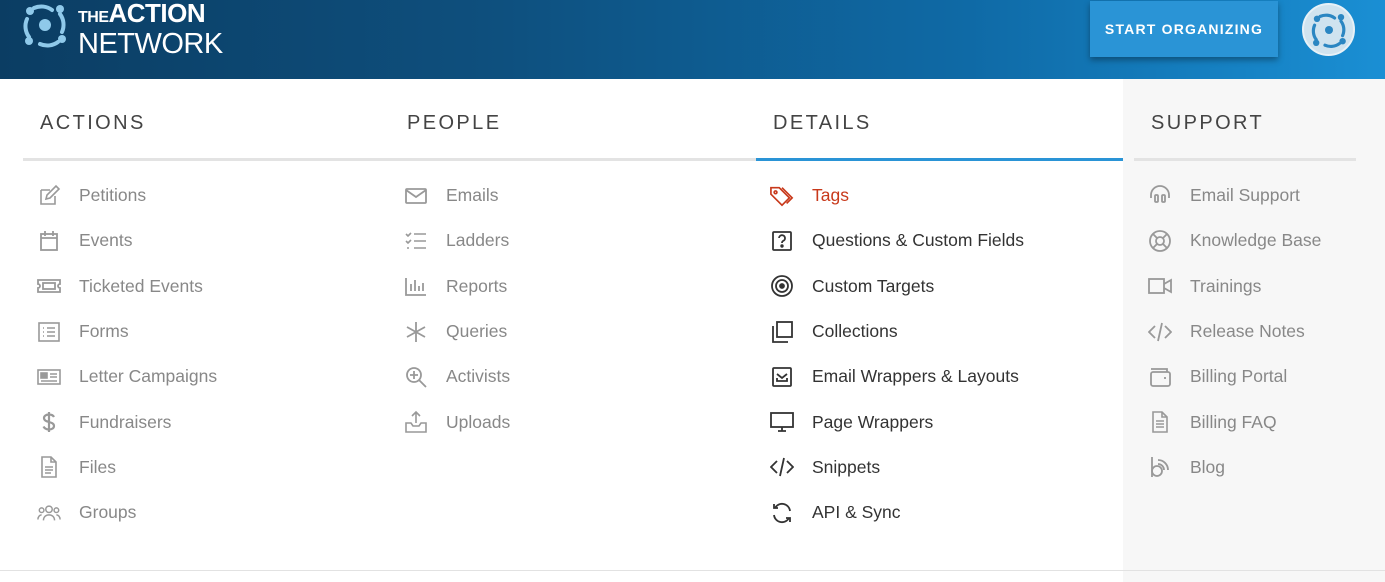 This screenshot has width=1385, height=582. I want to click on menu-item-label: Forms, so click(104, 331).